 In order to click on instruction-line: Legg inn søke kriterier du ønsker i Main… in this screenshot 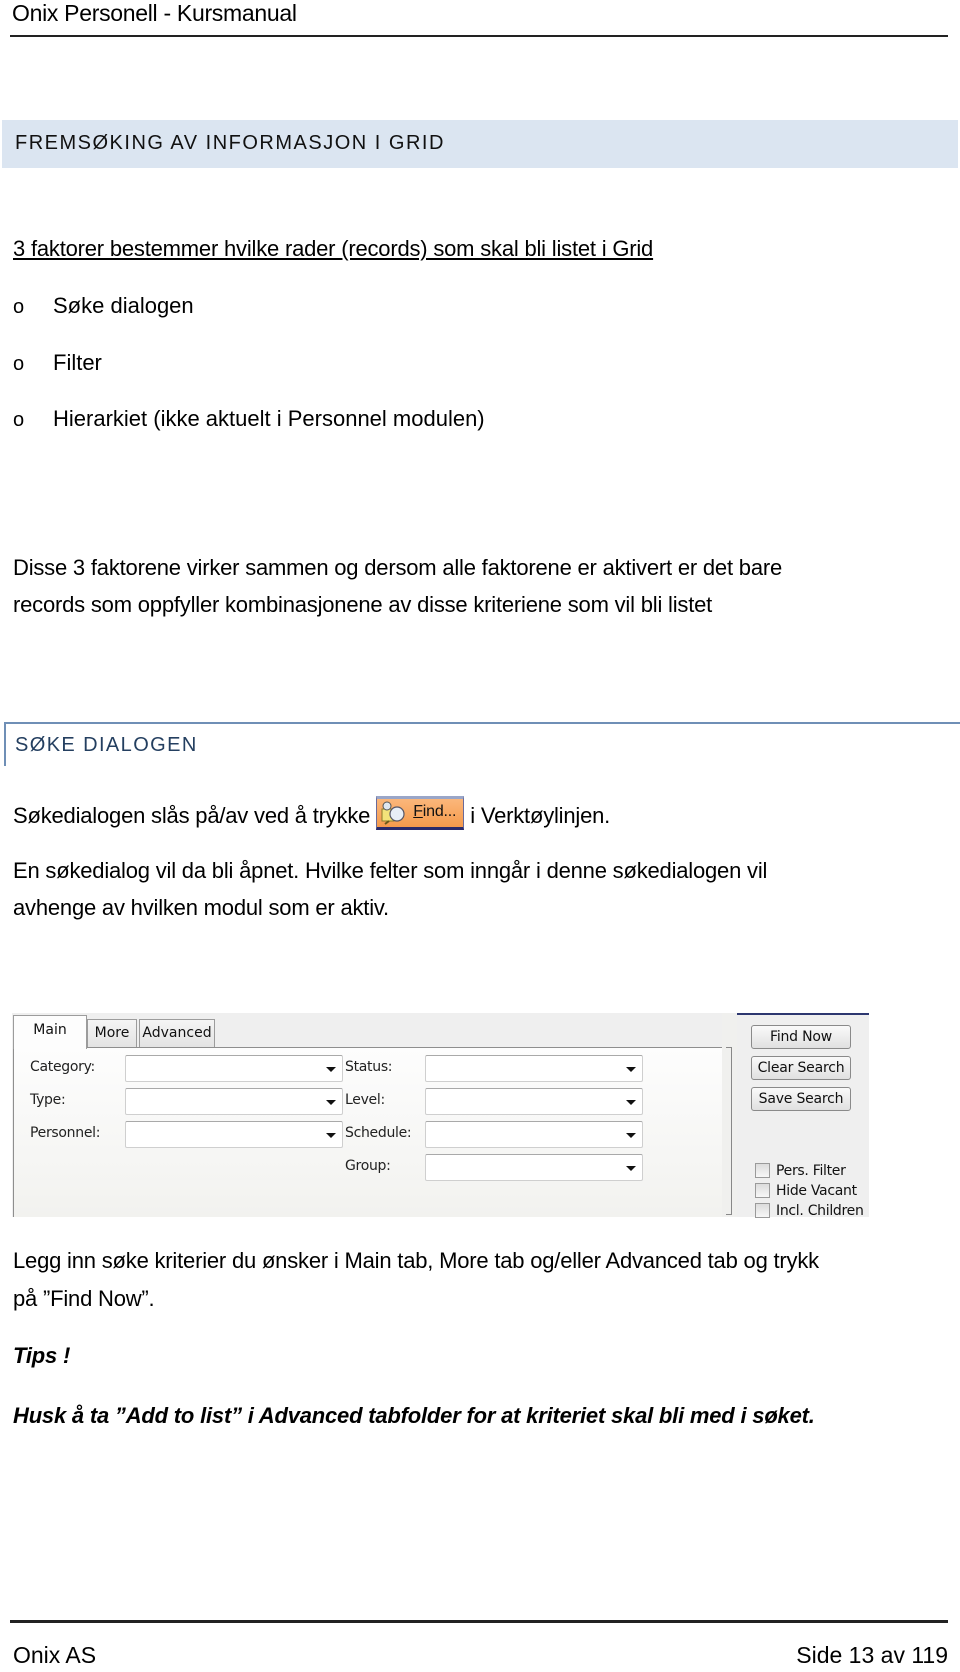, I will do `click(416, 1260)`.